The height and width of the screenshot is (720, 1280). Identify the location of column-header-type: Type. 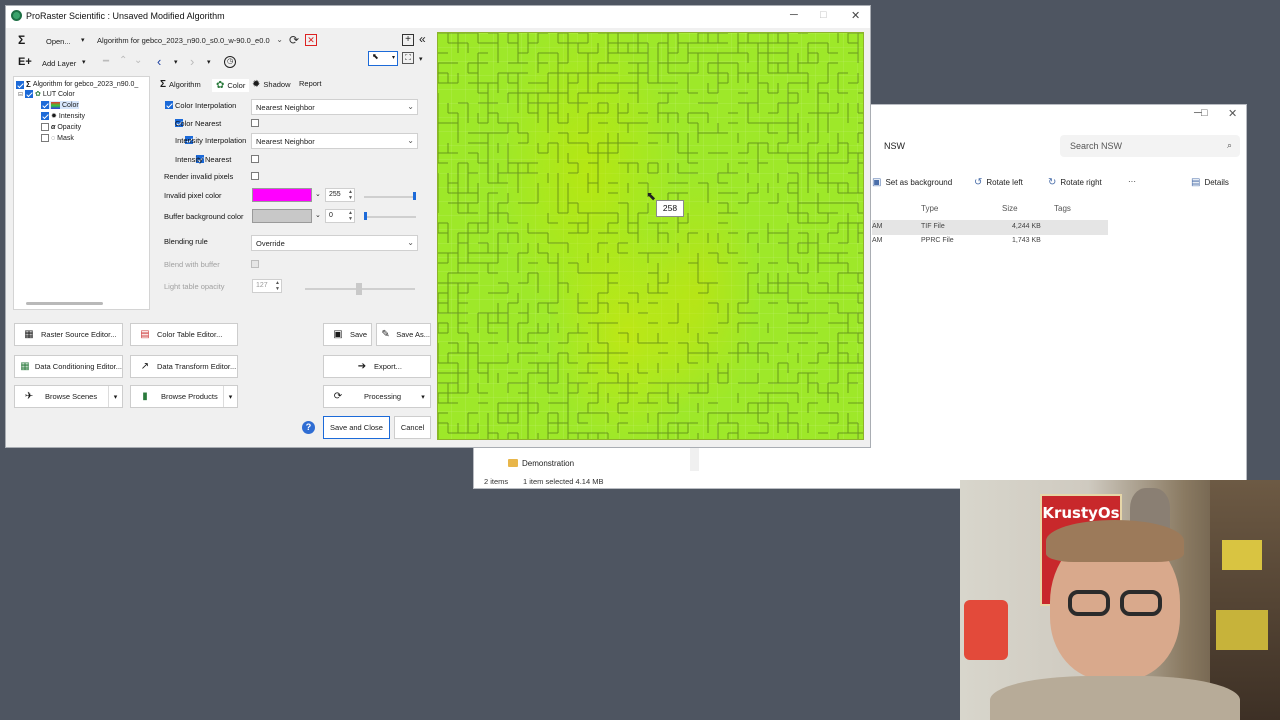
(929, 208).